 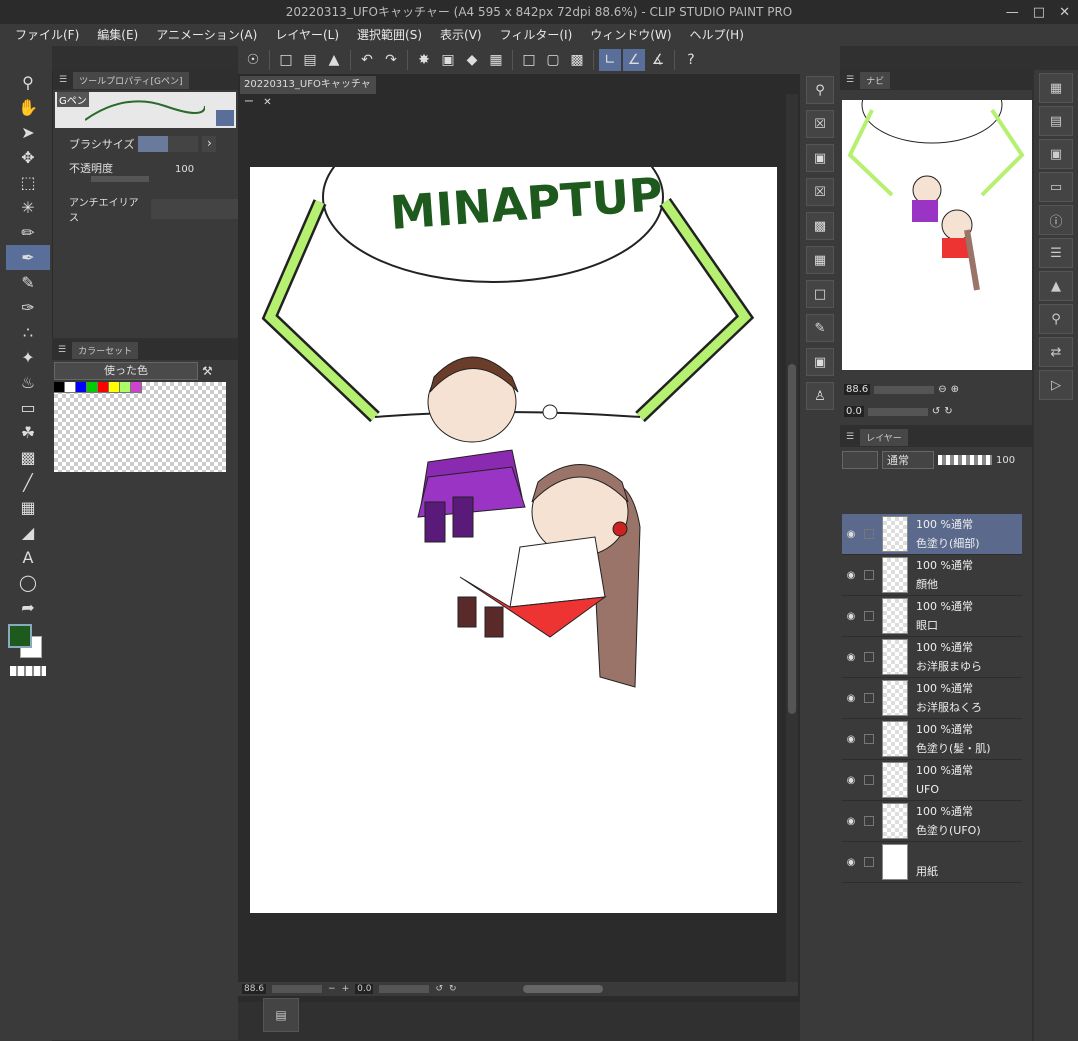 I want to click on grid-snap-icon: ∡, so click(x=658, y=60).